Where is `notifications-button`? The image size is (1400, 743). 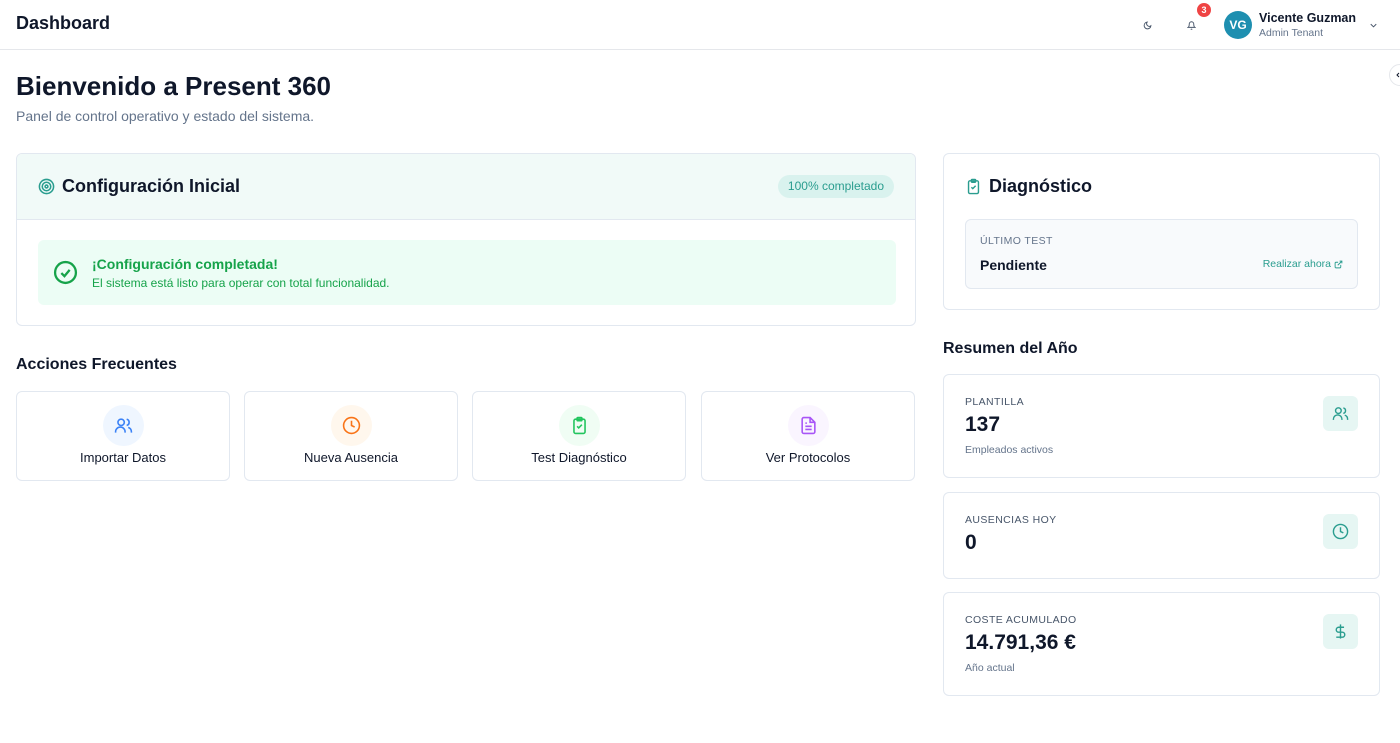
notifications-button is located at coordinates (1191, 25).